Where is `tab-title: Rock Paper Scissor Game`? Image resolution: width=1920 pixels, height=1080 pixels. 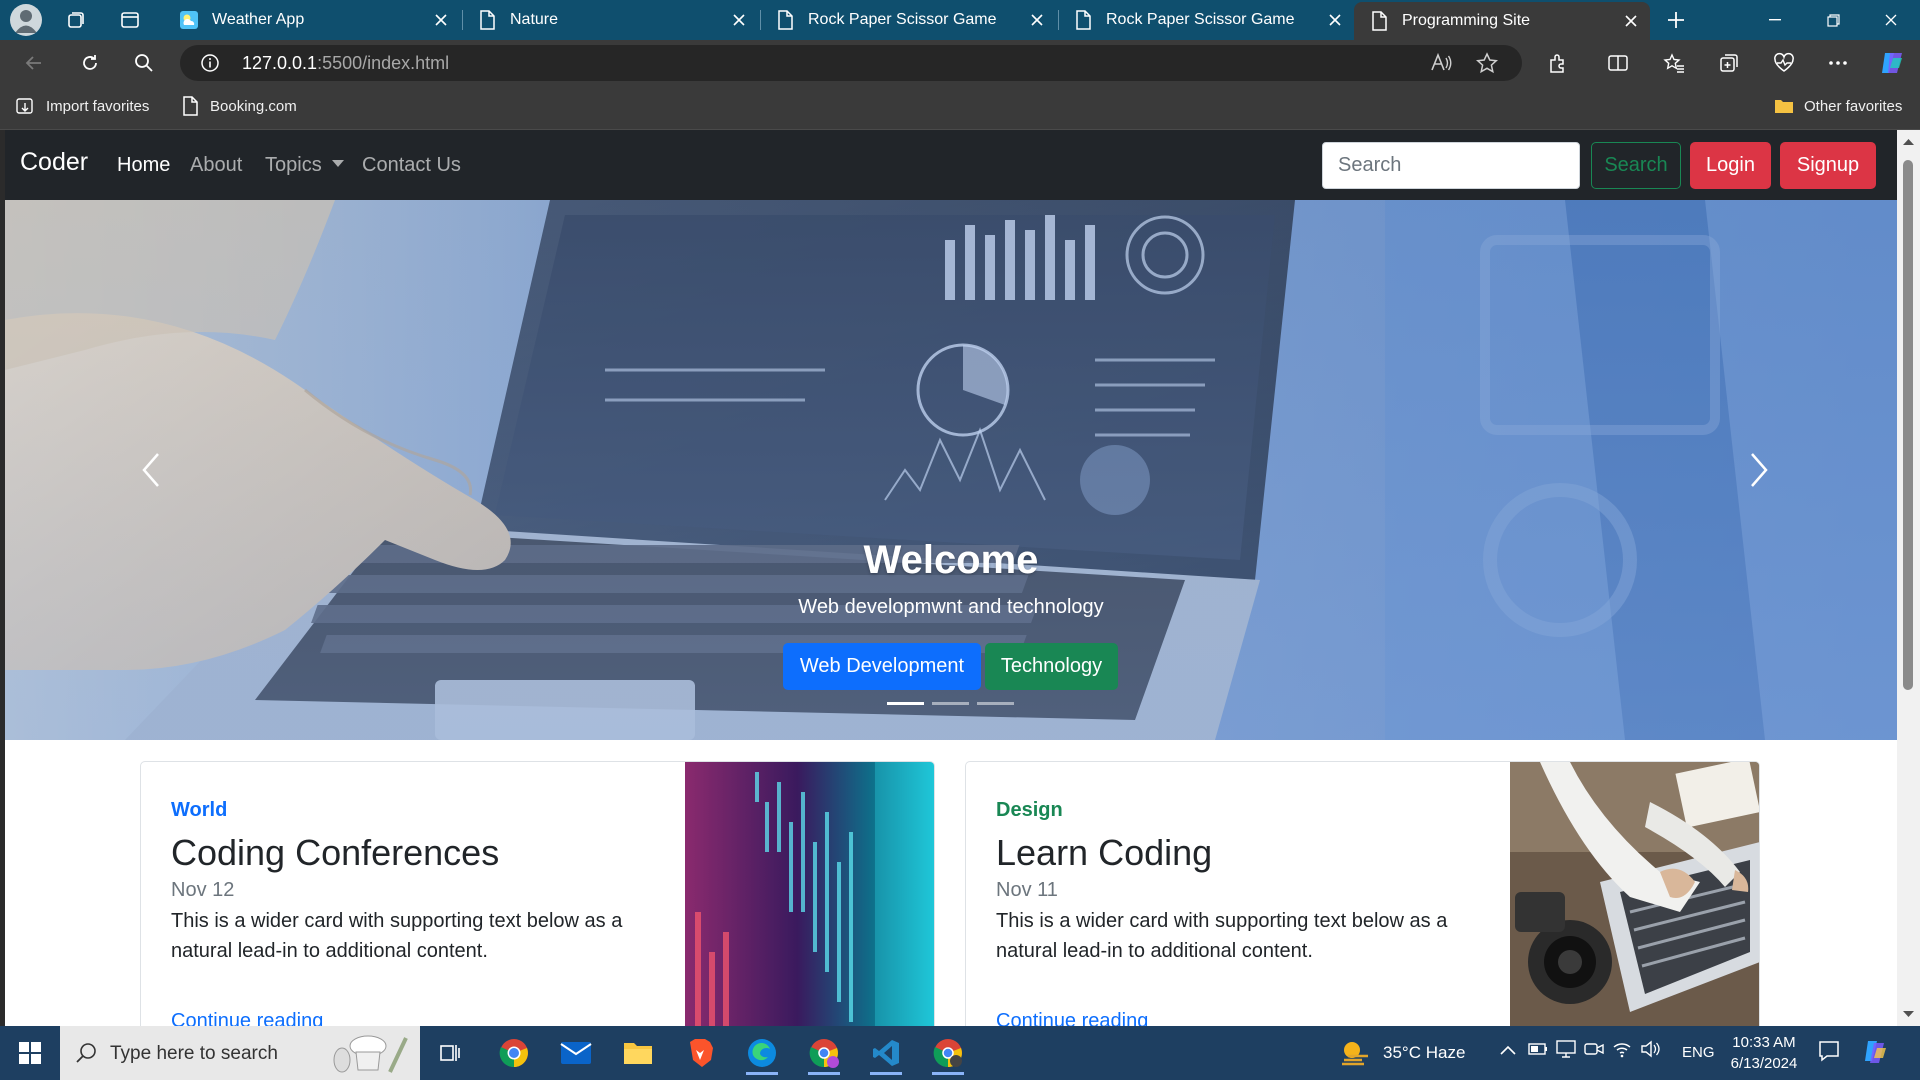 tab-title: Rock Paper Scissor Game is located at coordinates (902, 19).